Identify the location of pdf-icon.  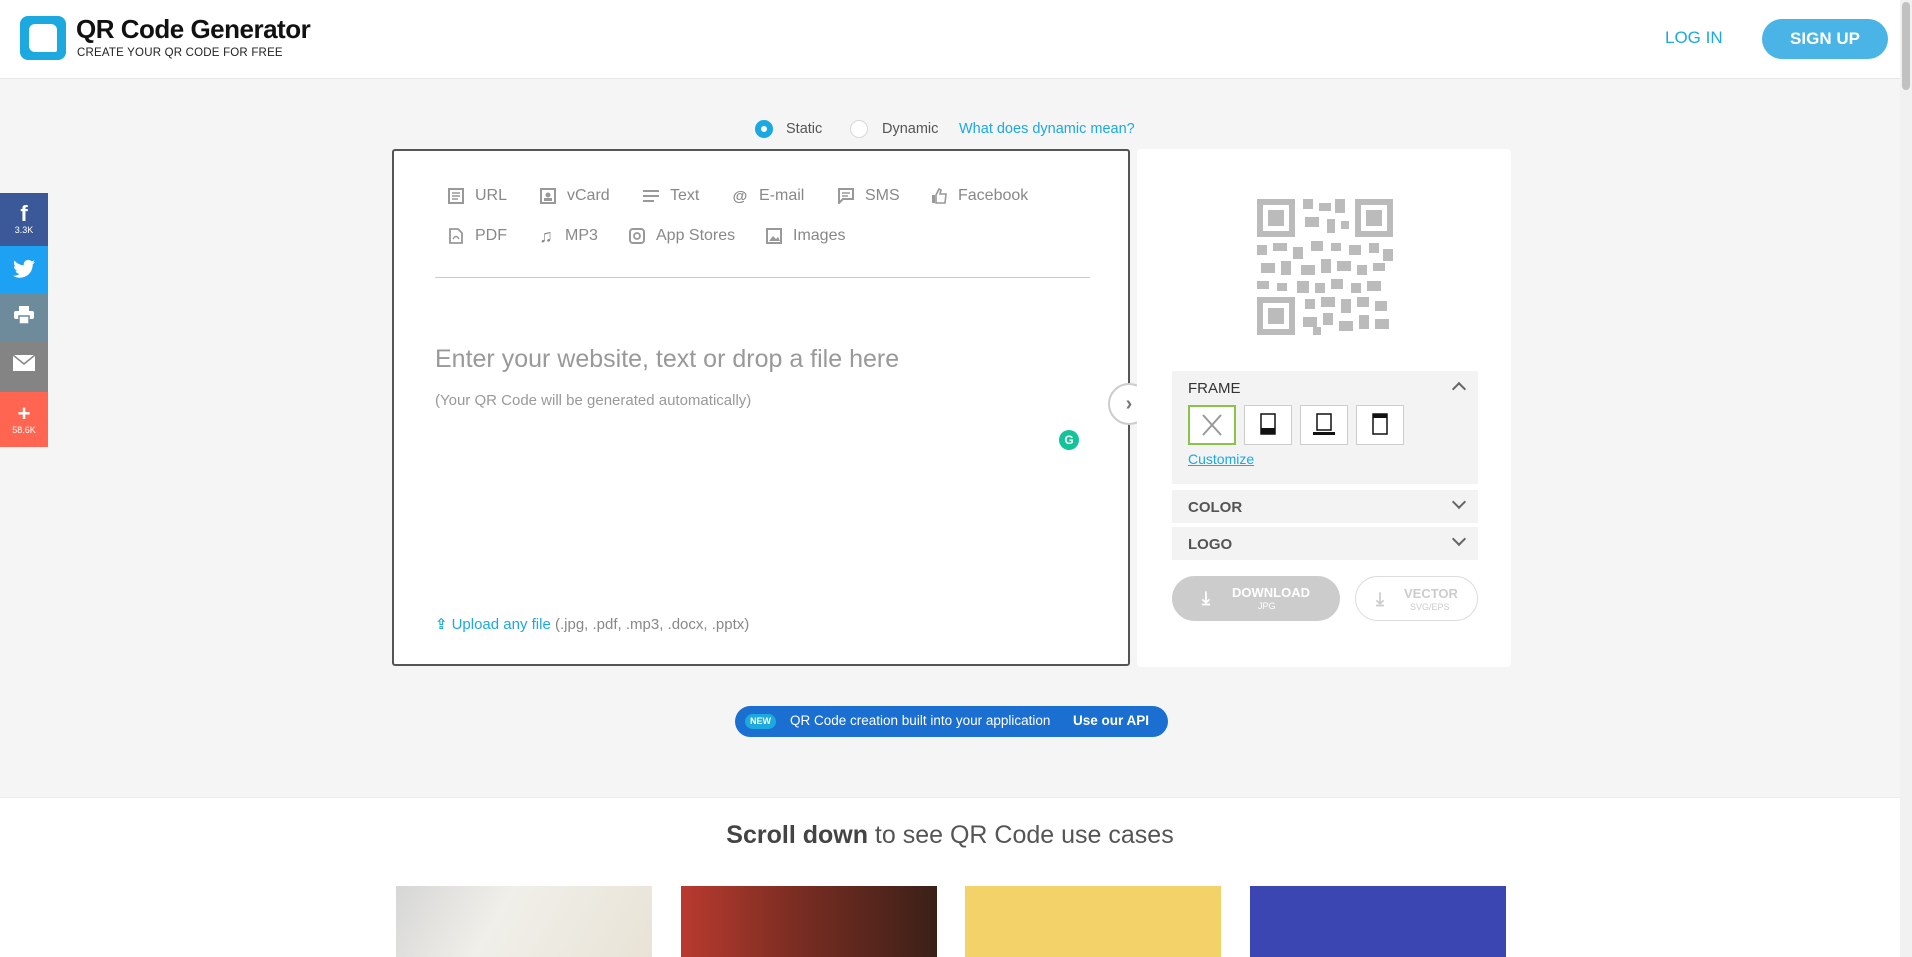
(456, 236).